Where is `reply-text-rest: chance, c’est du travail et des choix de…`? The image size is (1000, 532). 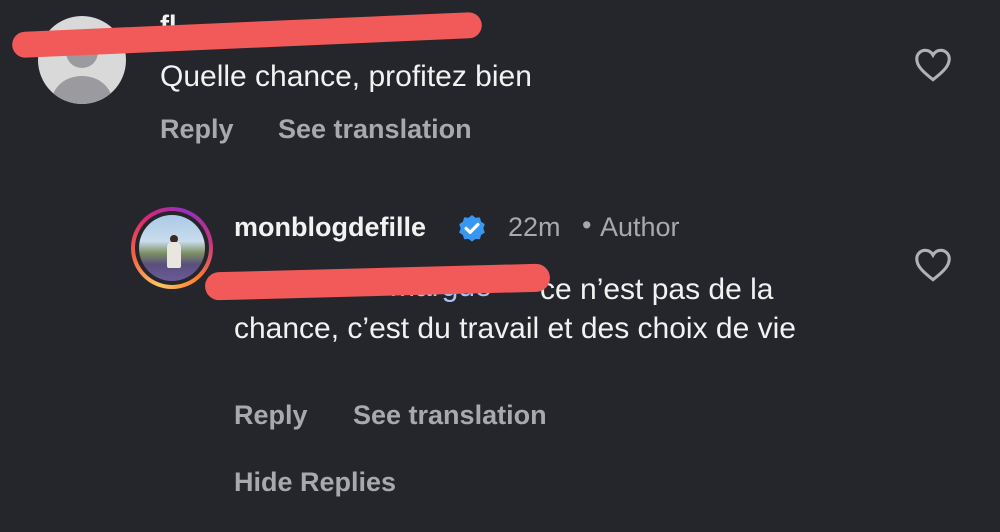
reply-text-rest: chance, c’est du travail et des choix de… is located at coordinates (515, 328).